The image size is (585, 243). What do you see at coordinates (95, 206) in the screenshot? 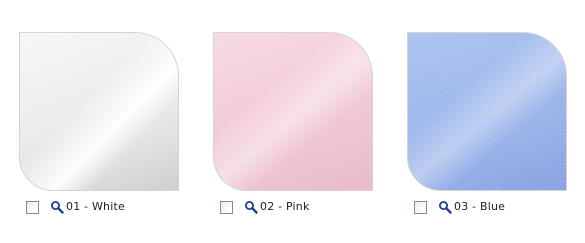
I see `swatch-label-white: 01 - White` at bounding box center [95, 206].